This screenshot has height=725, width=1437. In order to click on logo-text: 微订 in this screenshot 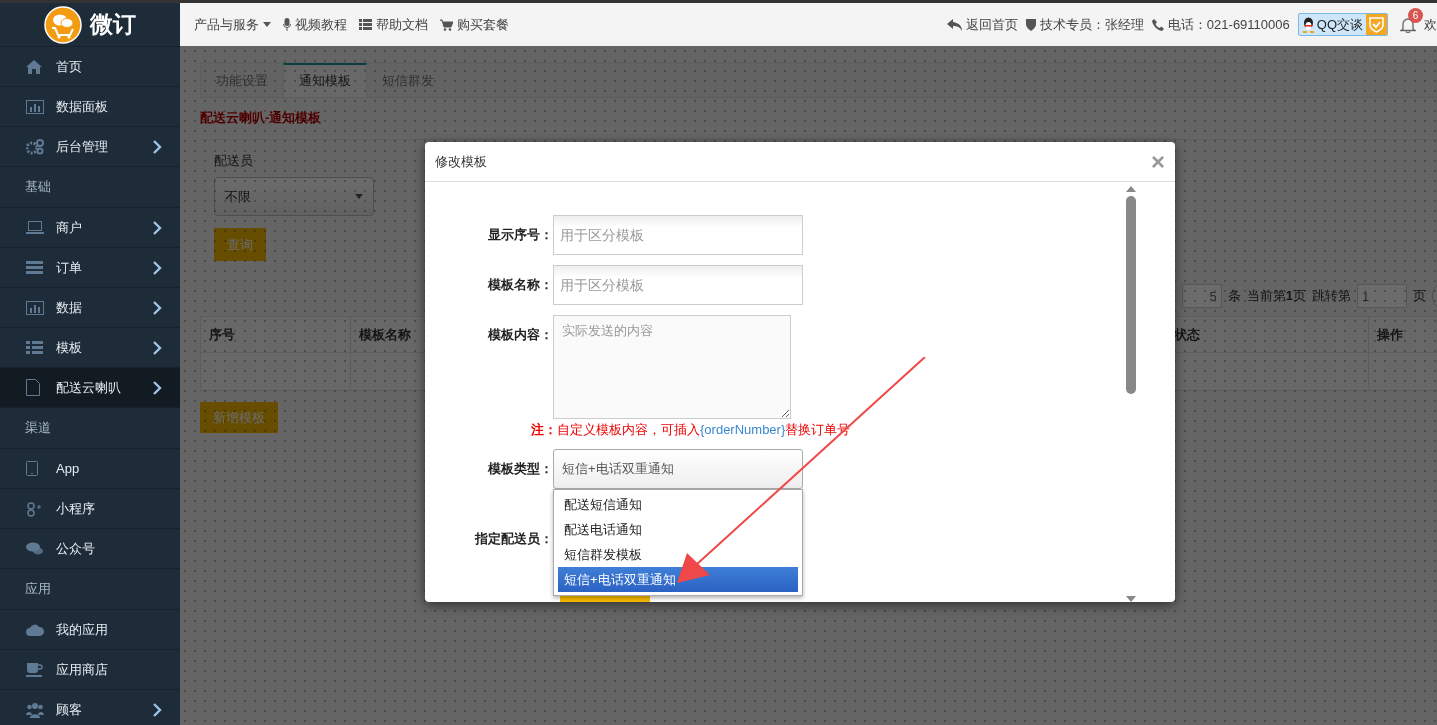, I will do `click(113, 24)`.